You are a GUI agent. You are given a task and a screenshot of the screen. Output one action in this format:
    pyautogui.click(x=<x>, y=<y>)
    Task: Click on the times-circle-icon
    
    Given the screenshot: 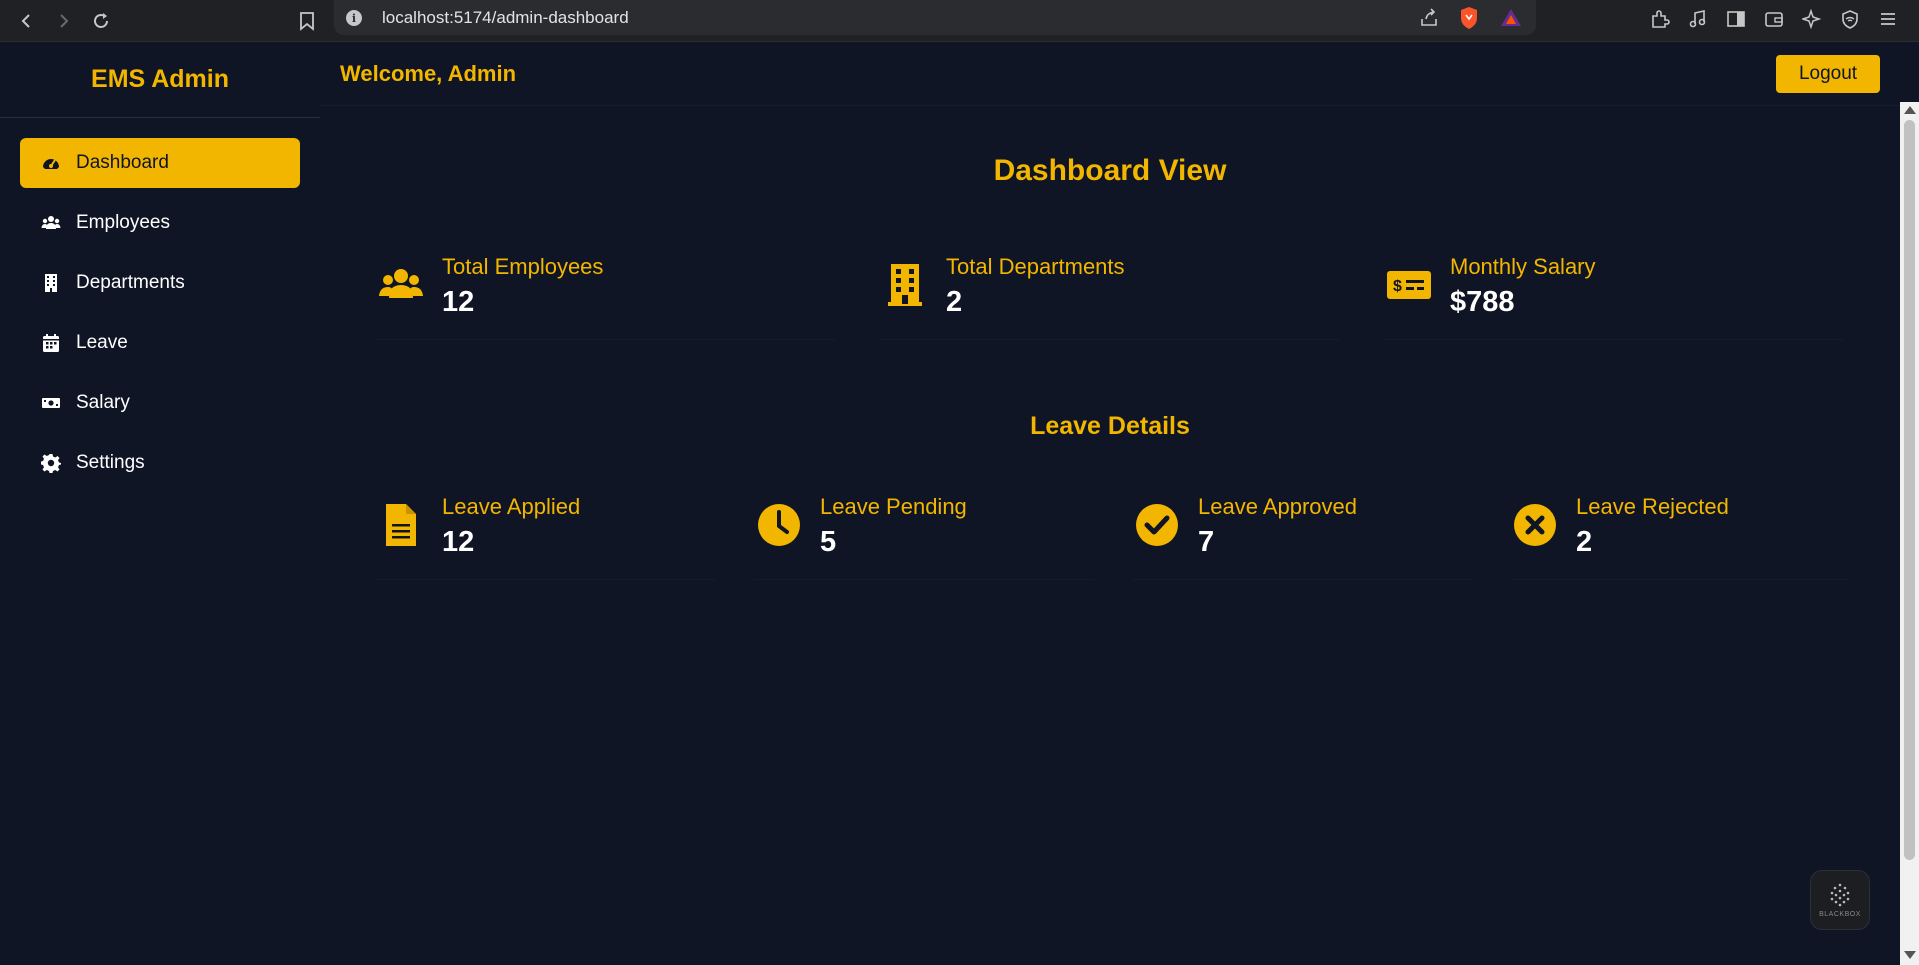 What is the action you would take?
    pyautogui.click(x=1535, y=525)
    